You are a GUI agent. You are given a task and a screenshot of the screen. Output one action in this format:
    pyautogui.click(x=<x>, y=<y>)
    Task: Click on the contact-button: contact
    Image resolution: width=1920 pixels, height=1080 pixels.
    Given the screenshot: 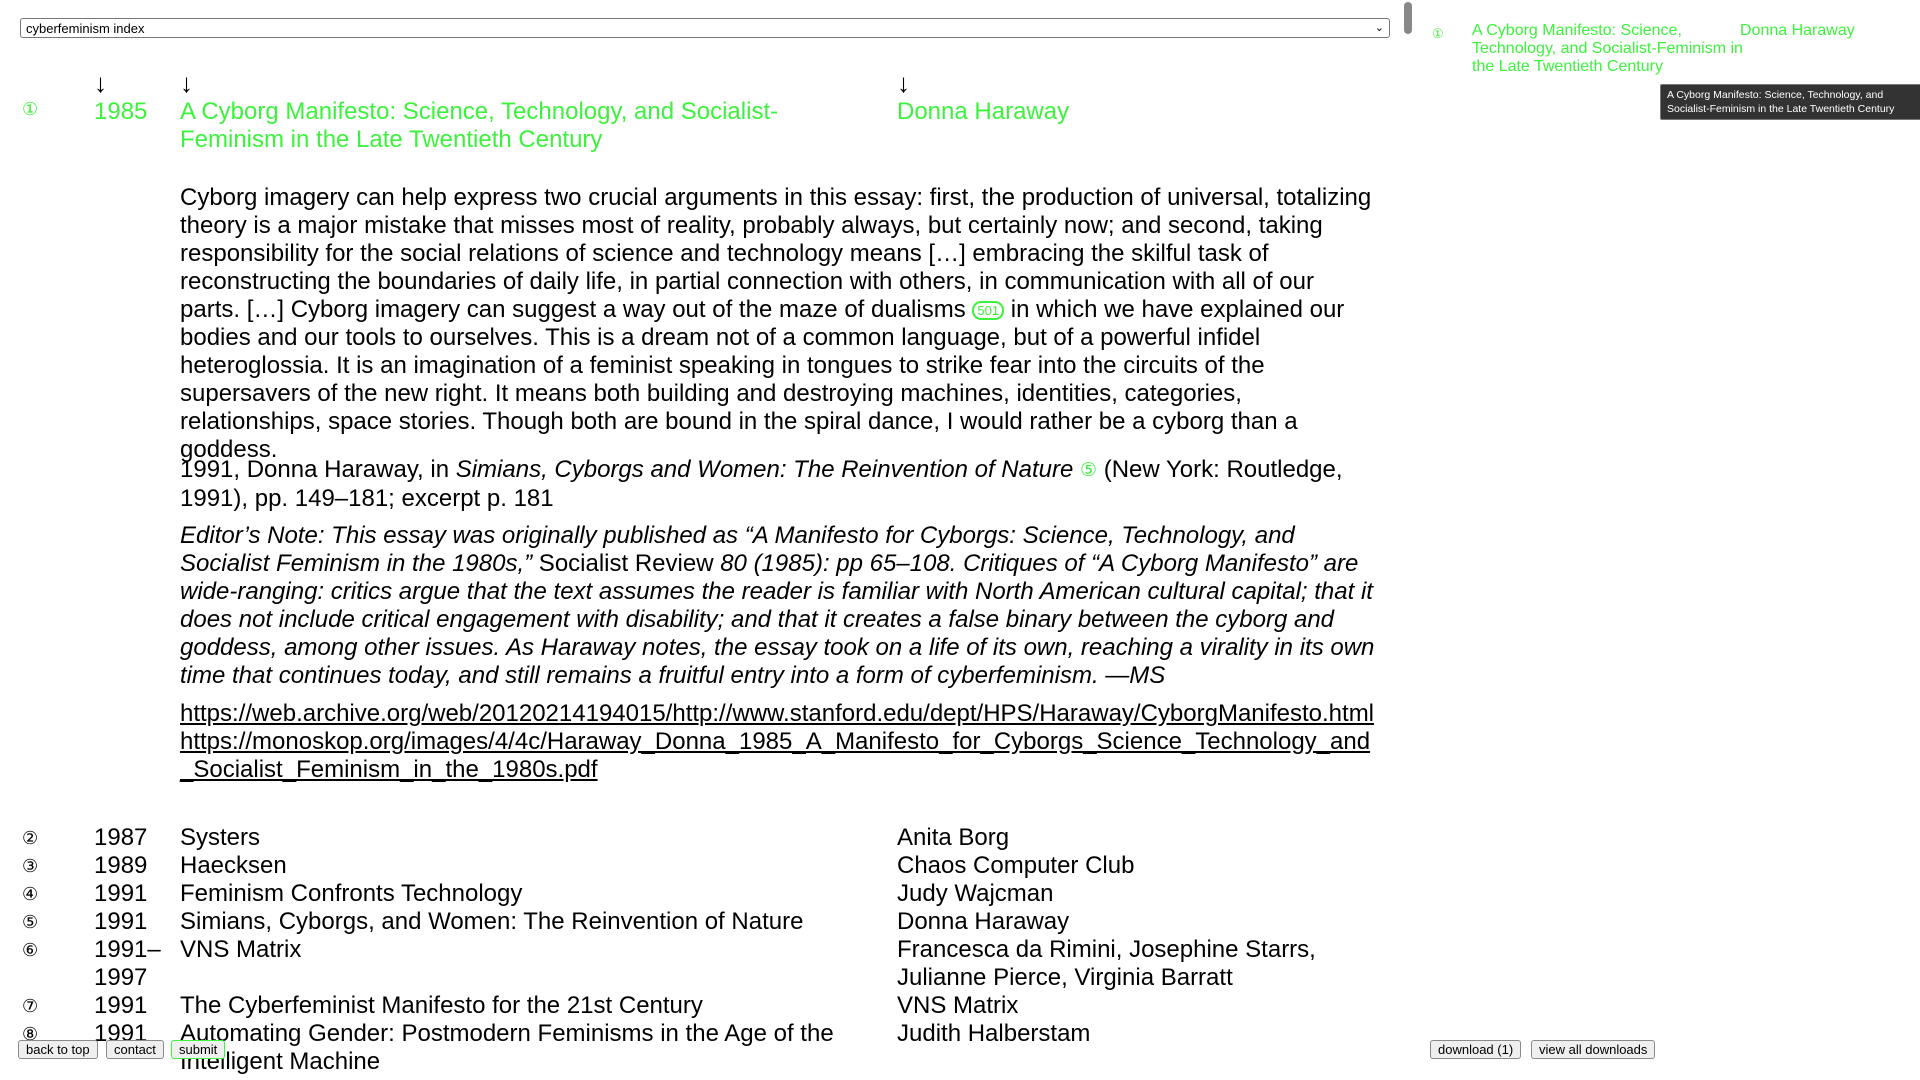 What is the action you would take?
    pyautogui.click(x=135, y=1049)
    